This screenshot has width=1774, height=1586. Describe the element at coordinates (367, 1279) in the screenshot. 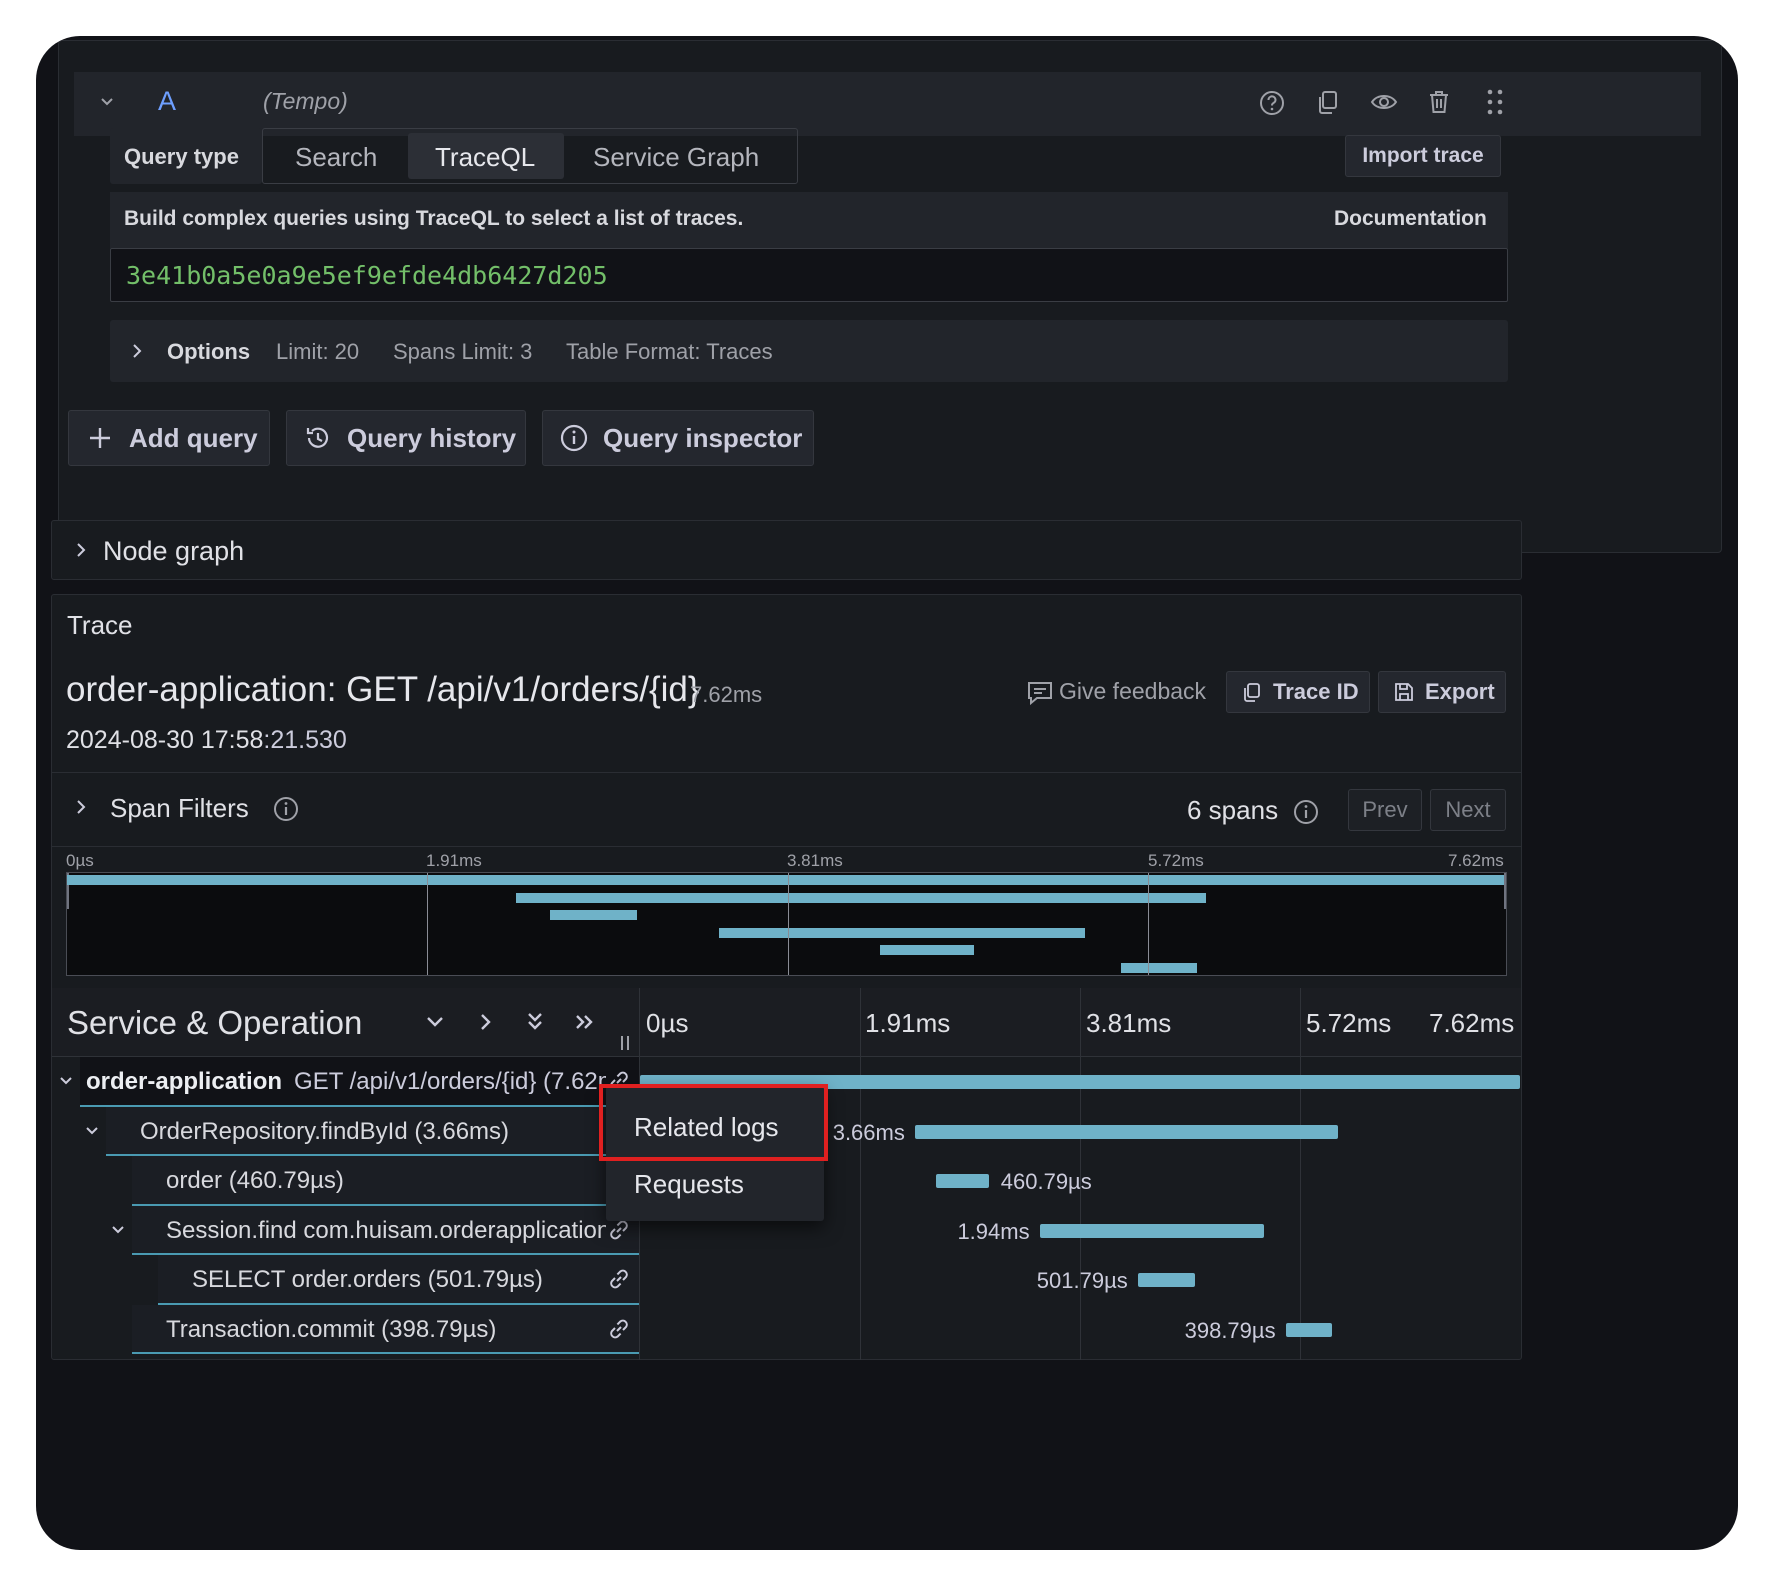

I see `span-operation-name: SELECT order.orders (501.79µs)` at that location.